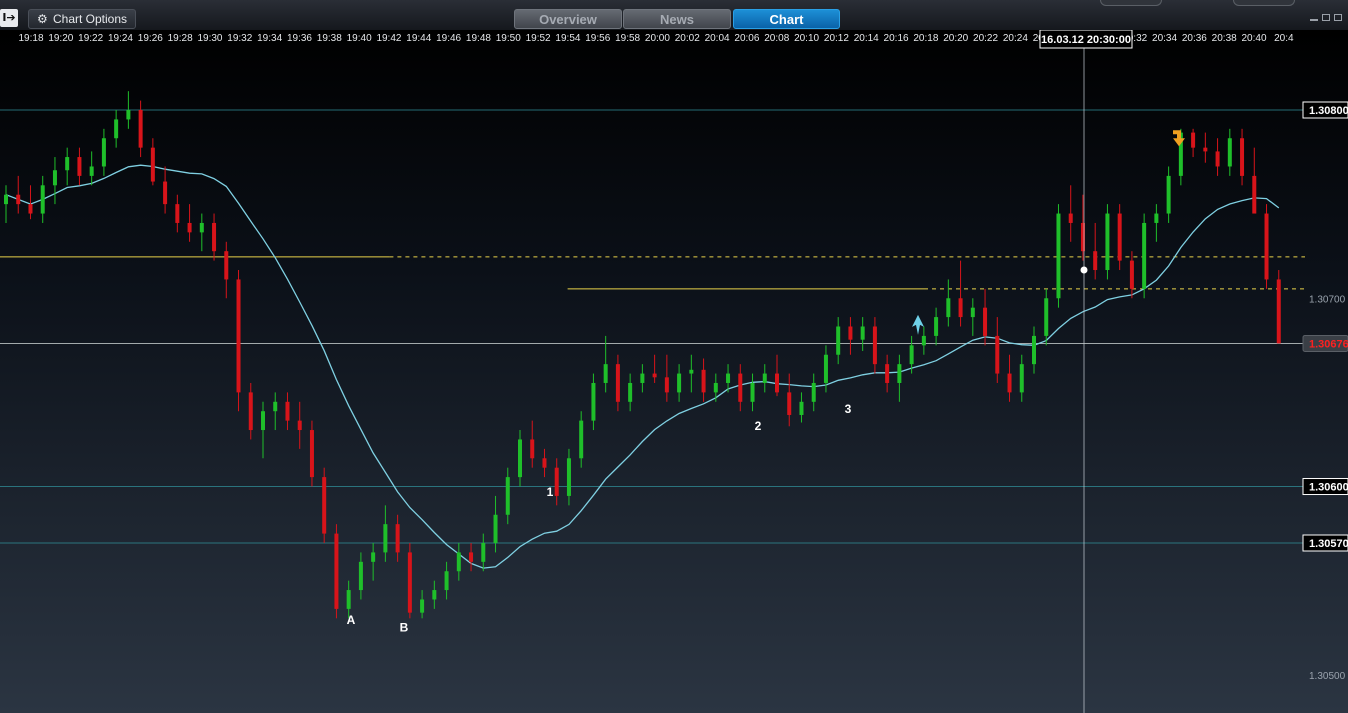 Image resolution: width=1348 pixels, height=713 pixels. I want to click on tab-chart: Chart, so click(786, 19).